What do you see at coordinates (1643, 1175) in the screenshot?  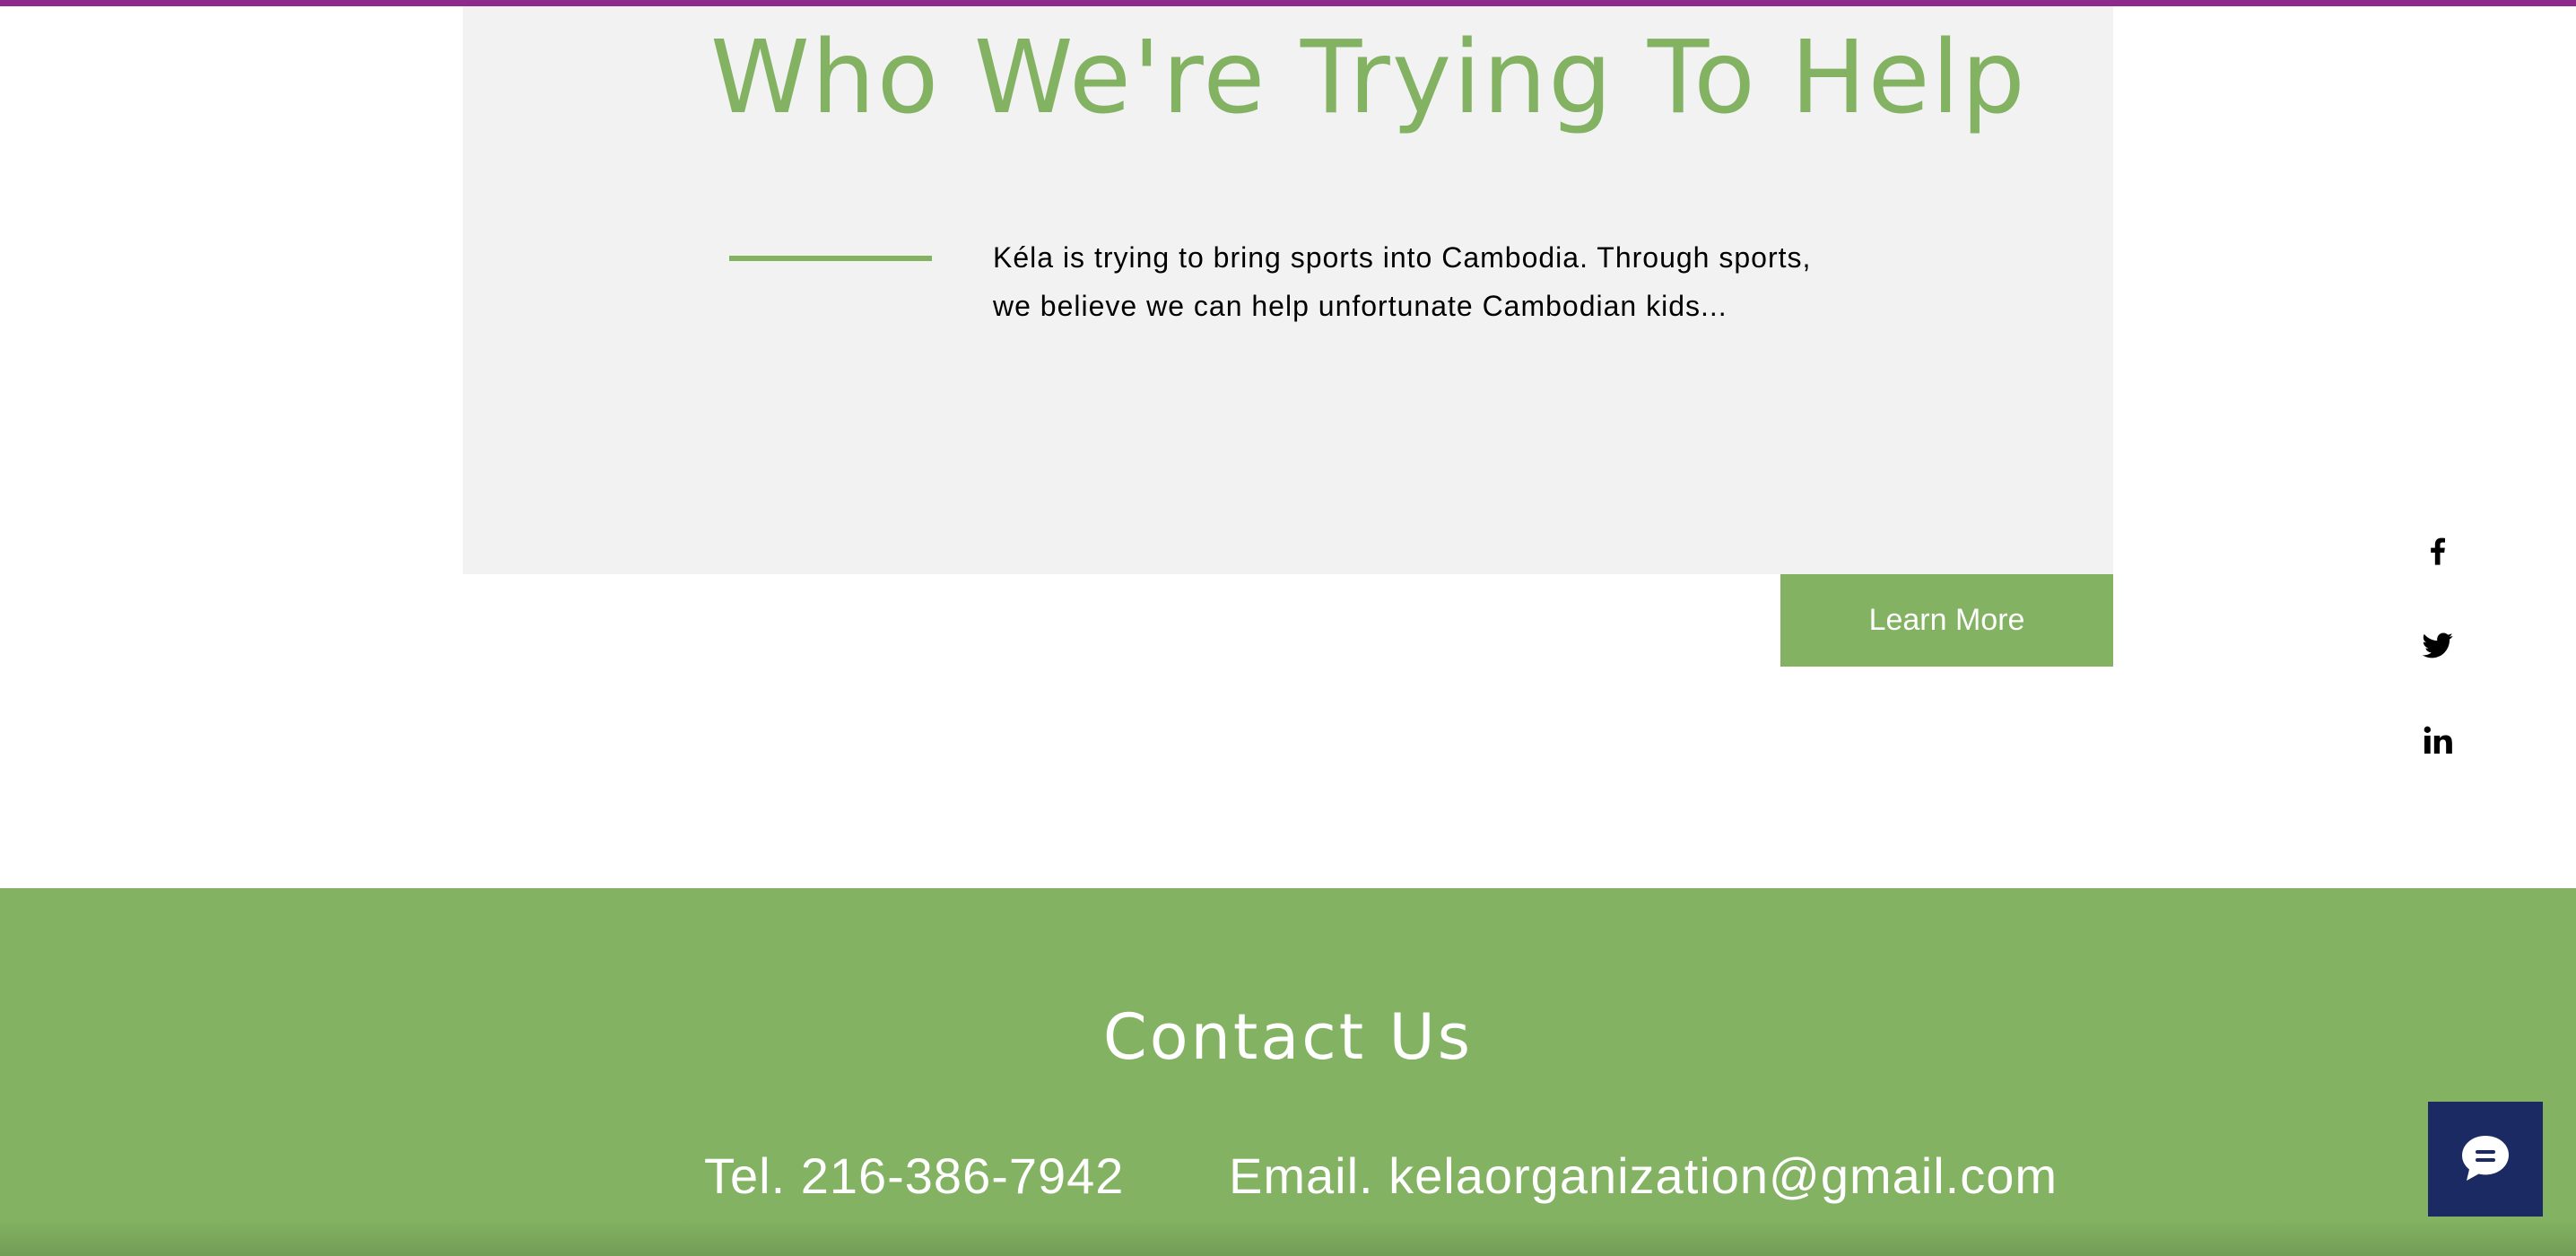 I see `contact-email: Email. kelaorganization@gmail.com` at bounding box center [1643, 1175].